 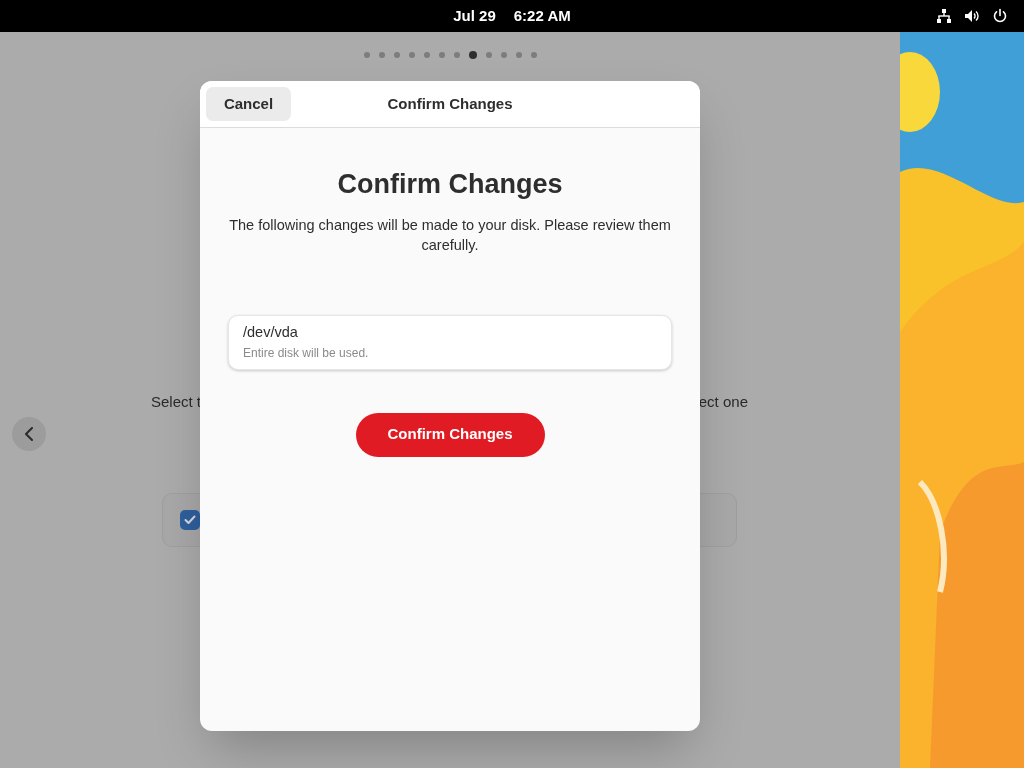 What do you see at coordinates (450, 103) in the screenshot?
I see `dialog-header-title: Confirm Changes` at bounding box center [450, 103].